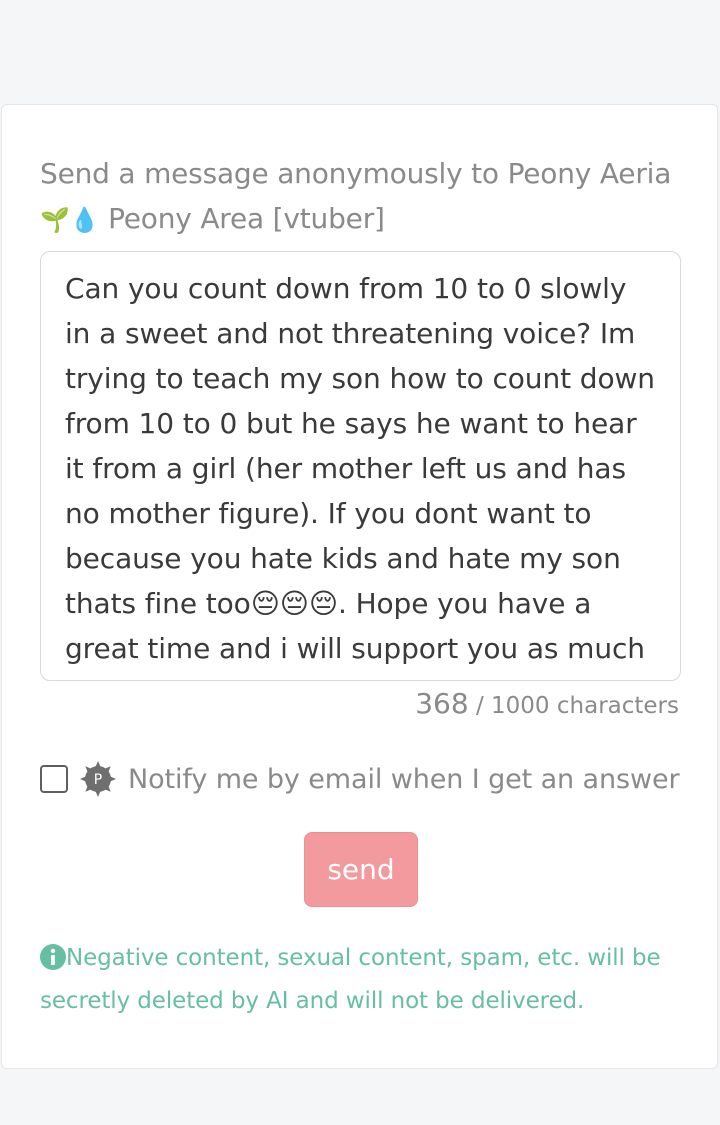 The image size is (720, 1125). Describe the element at coordinates (404, 779) in the screenshot. I see `notify-label: Notify me by email when I get an answer` at that location.